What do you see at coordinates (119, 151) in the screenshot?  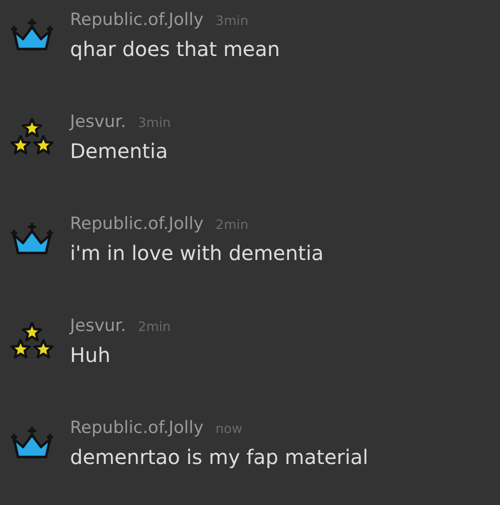 I see `message-text: Dementia` at bounding box center [119, 151].